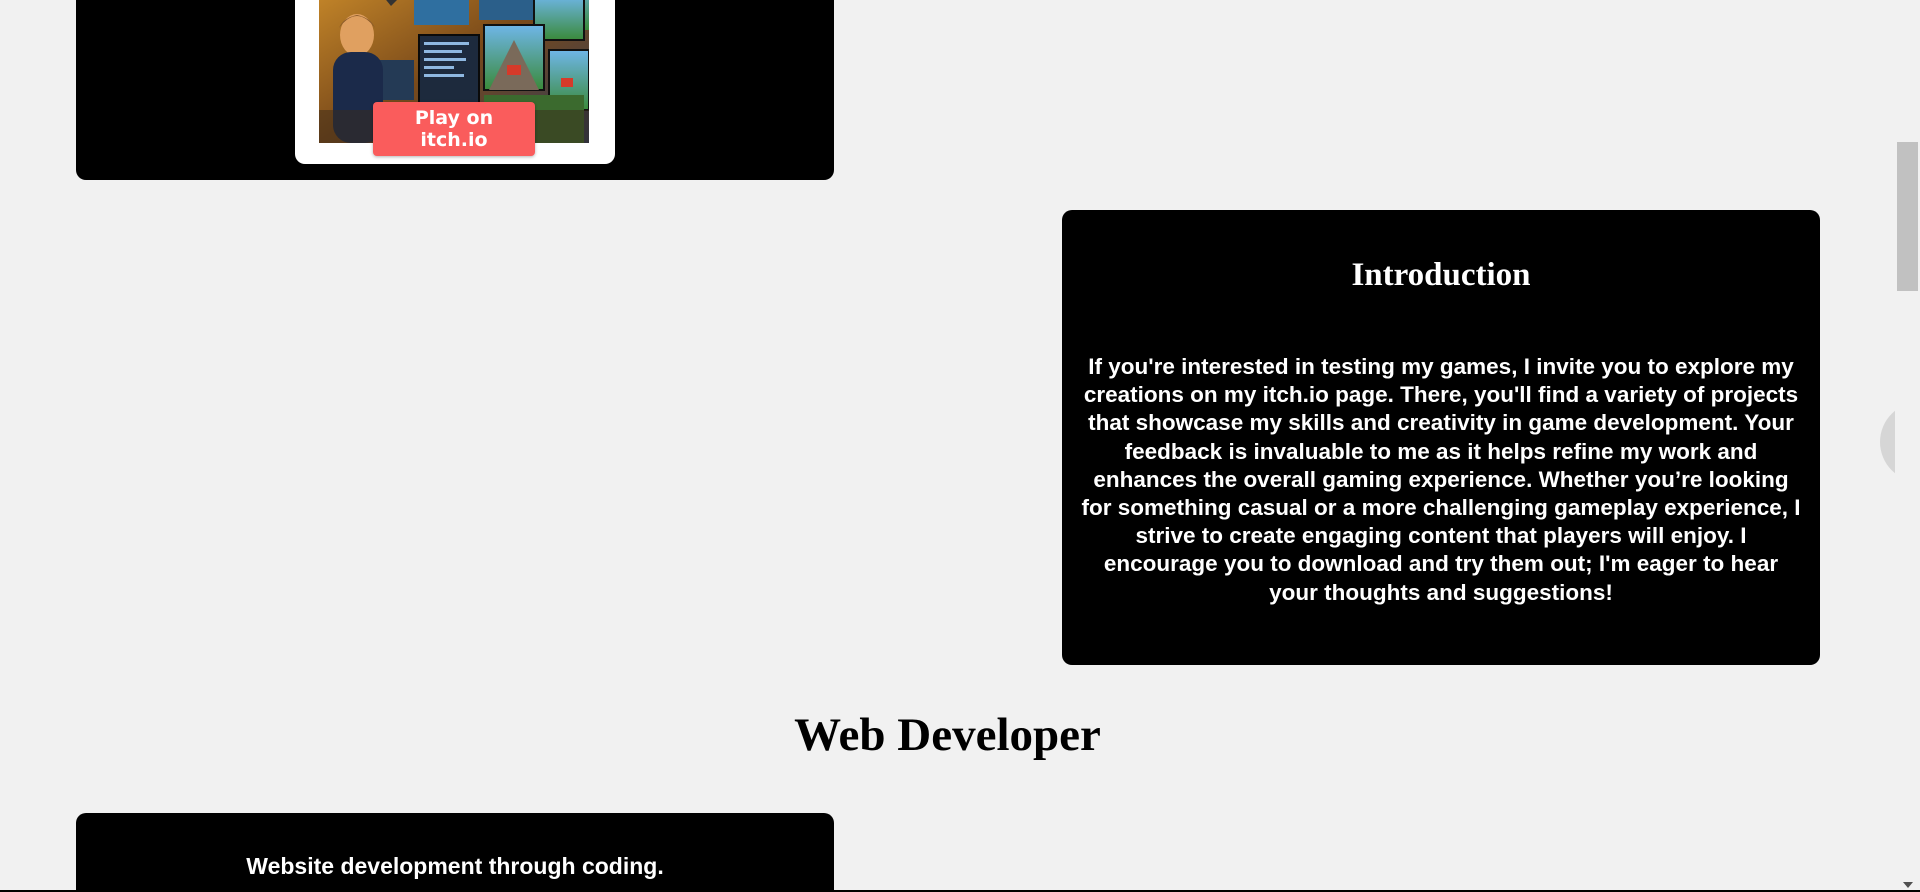 The height and width of the screenshot is (892, 1920). What do you see at coordinates (454, 129) in the screenshot?
I see `play-on-itchio-button: Play on itch.io` at bounding box center [454, 129].